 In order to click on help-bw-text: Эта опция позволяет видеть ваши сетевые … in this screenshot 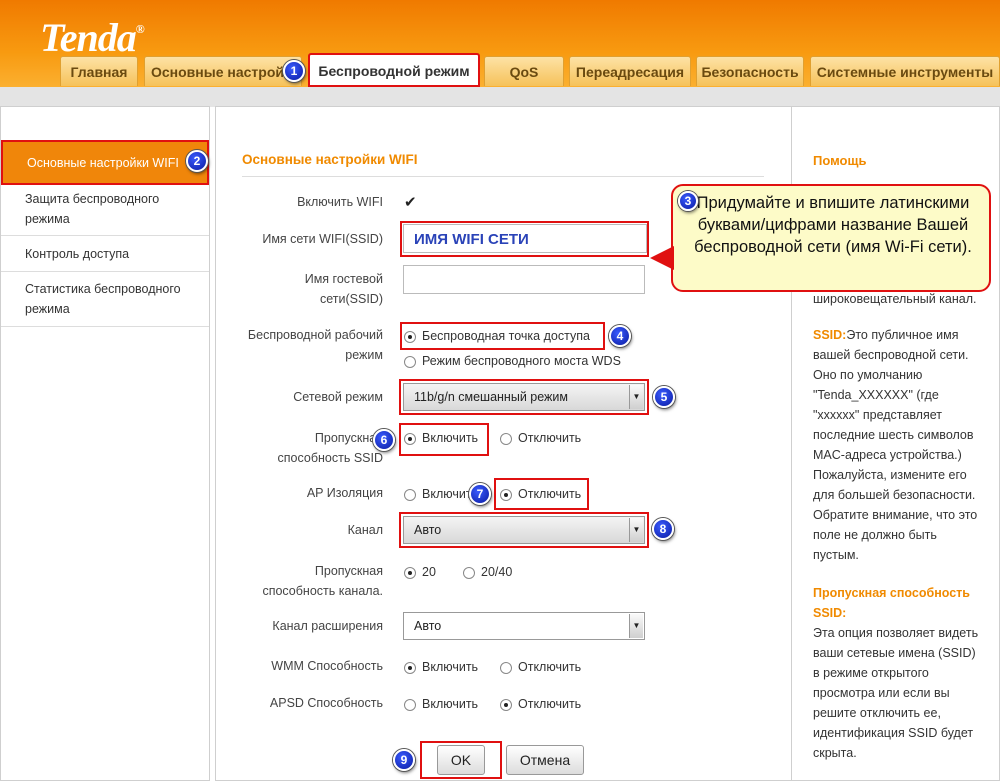, I will do `click(896, 693)`.